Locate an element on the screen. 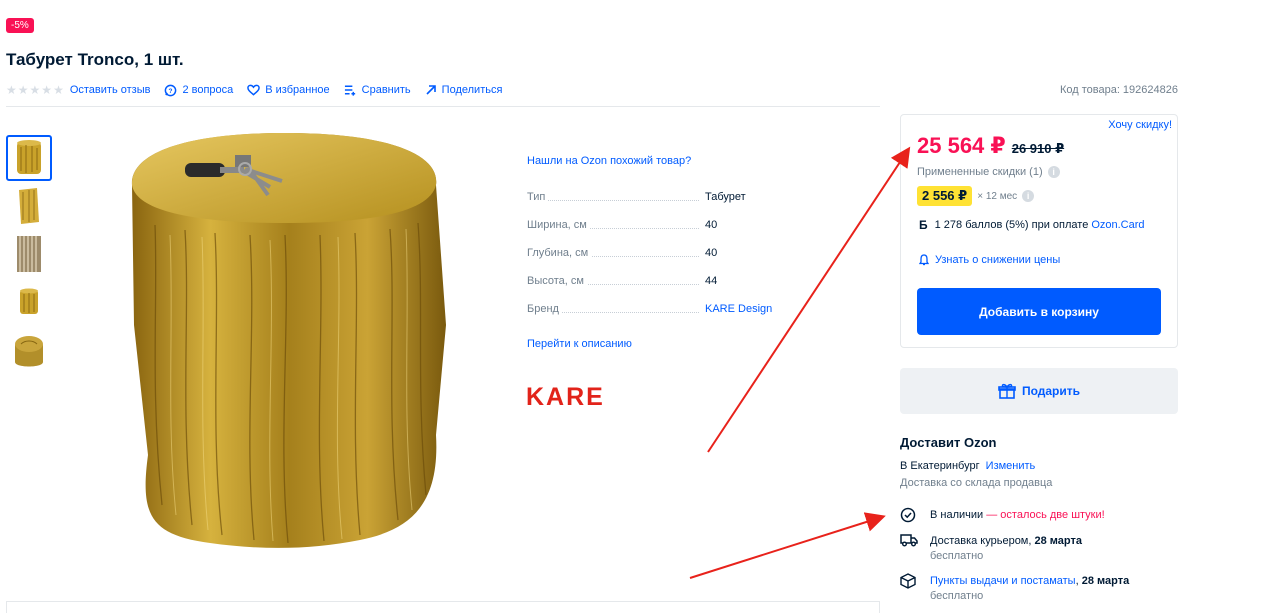 This screenshot has height=613, width=1280. rating-stars: ★ ★ ★ ★ ★ is located at coordinates (35, 90).